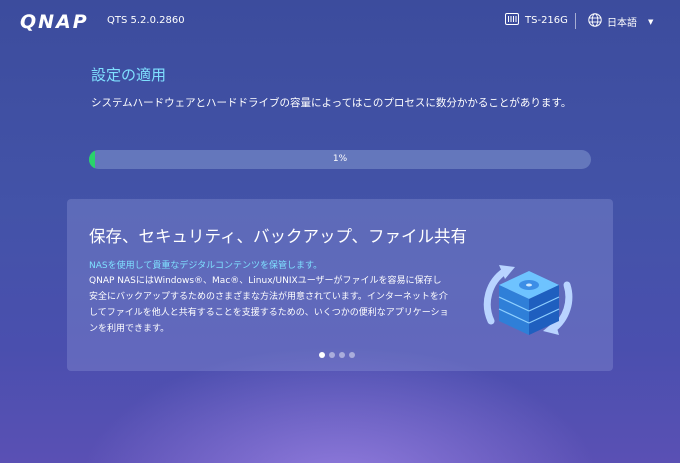 This screenshot has width=680, height=463. Describe the element at coordinates (54, 22) in the screenshot. I see `qnap-logo: QNAP` at that location.